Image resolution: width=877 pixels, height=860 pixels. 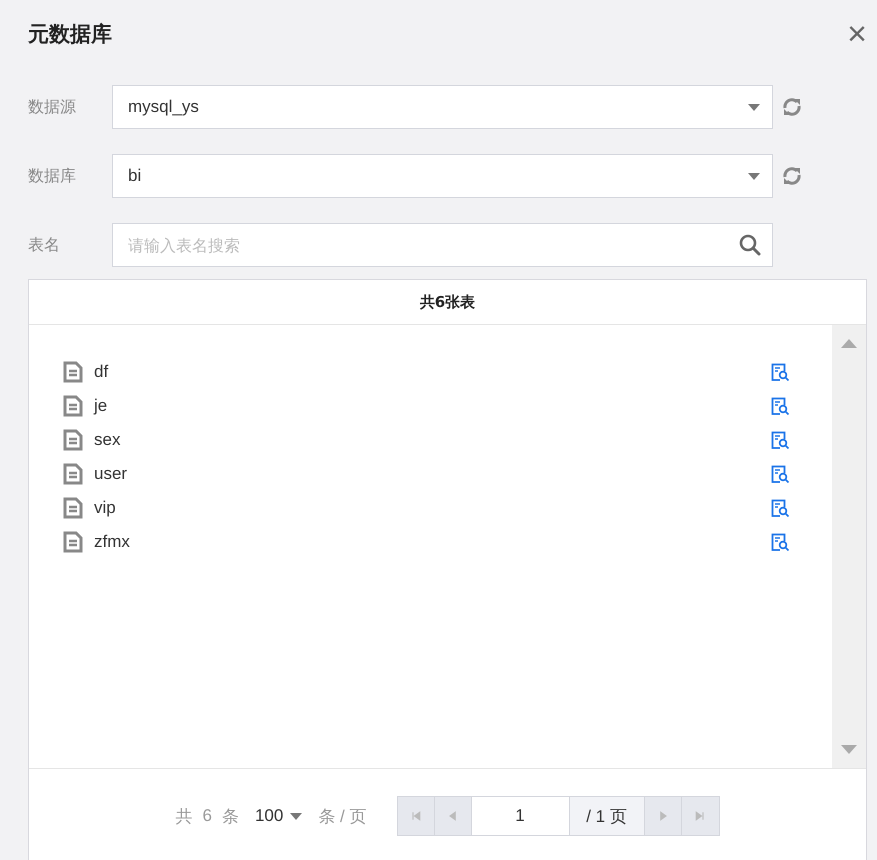 What do you see at coordinates (607, 816) in the screenshot?
I see `page-total: / 1 页` at bounding box center [607, 816].